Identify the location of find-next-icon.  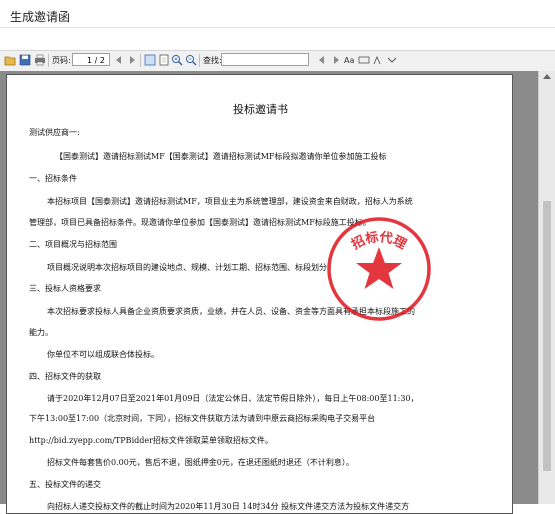
(336, 60).